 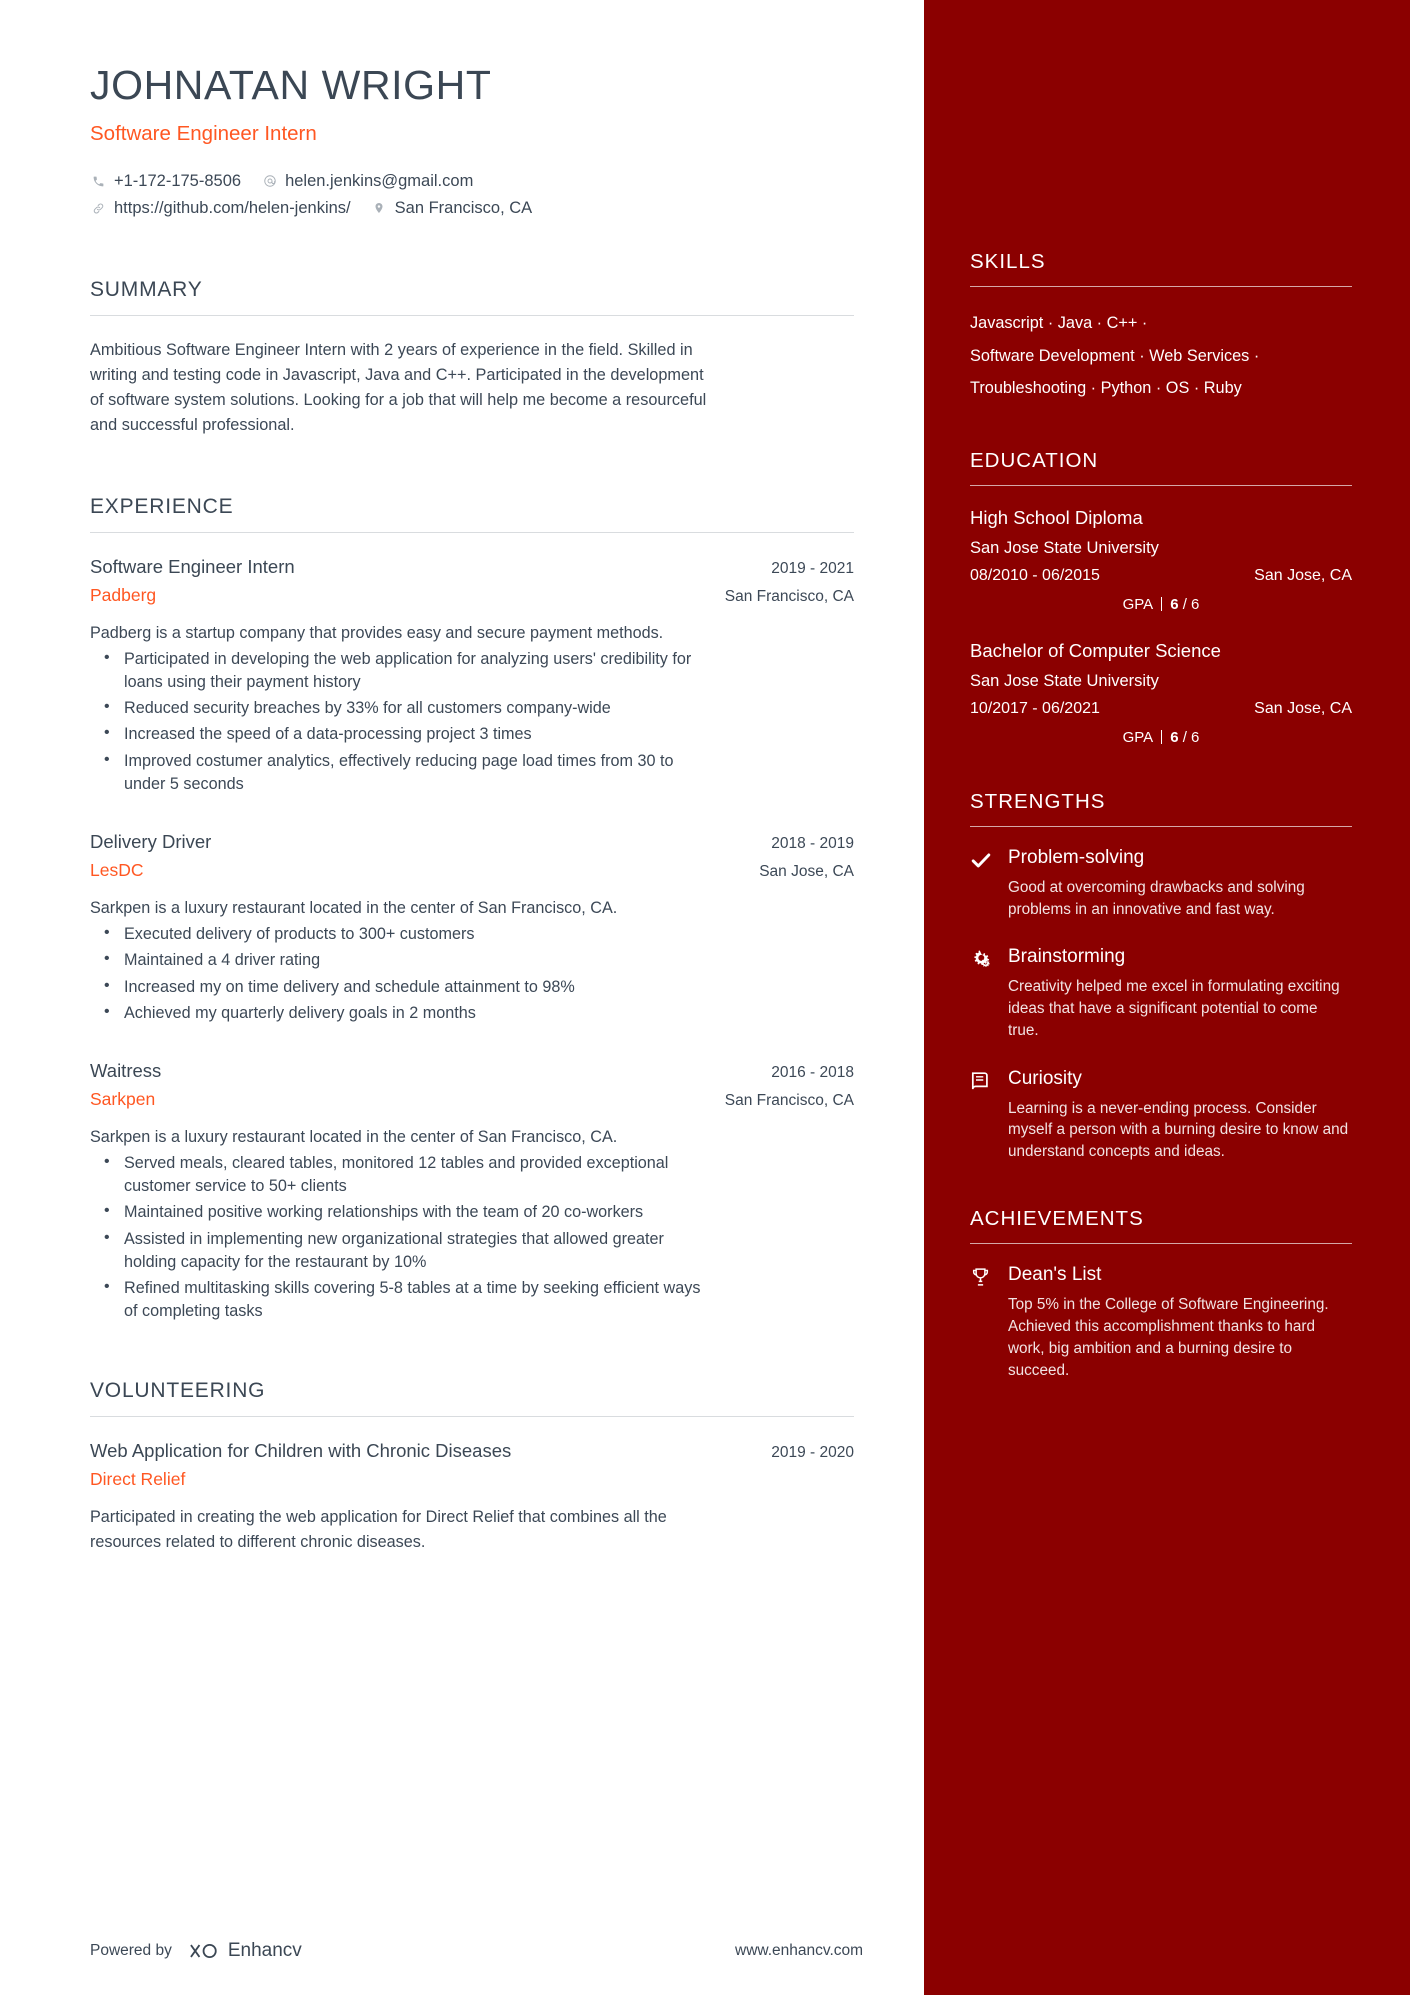 I want to click on entry-role: Delivery Driver, so click(x=151, y=841).